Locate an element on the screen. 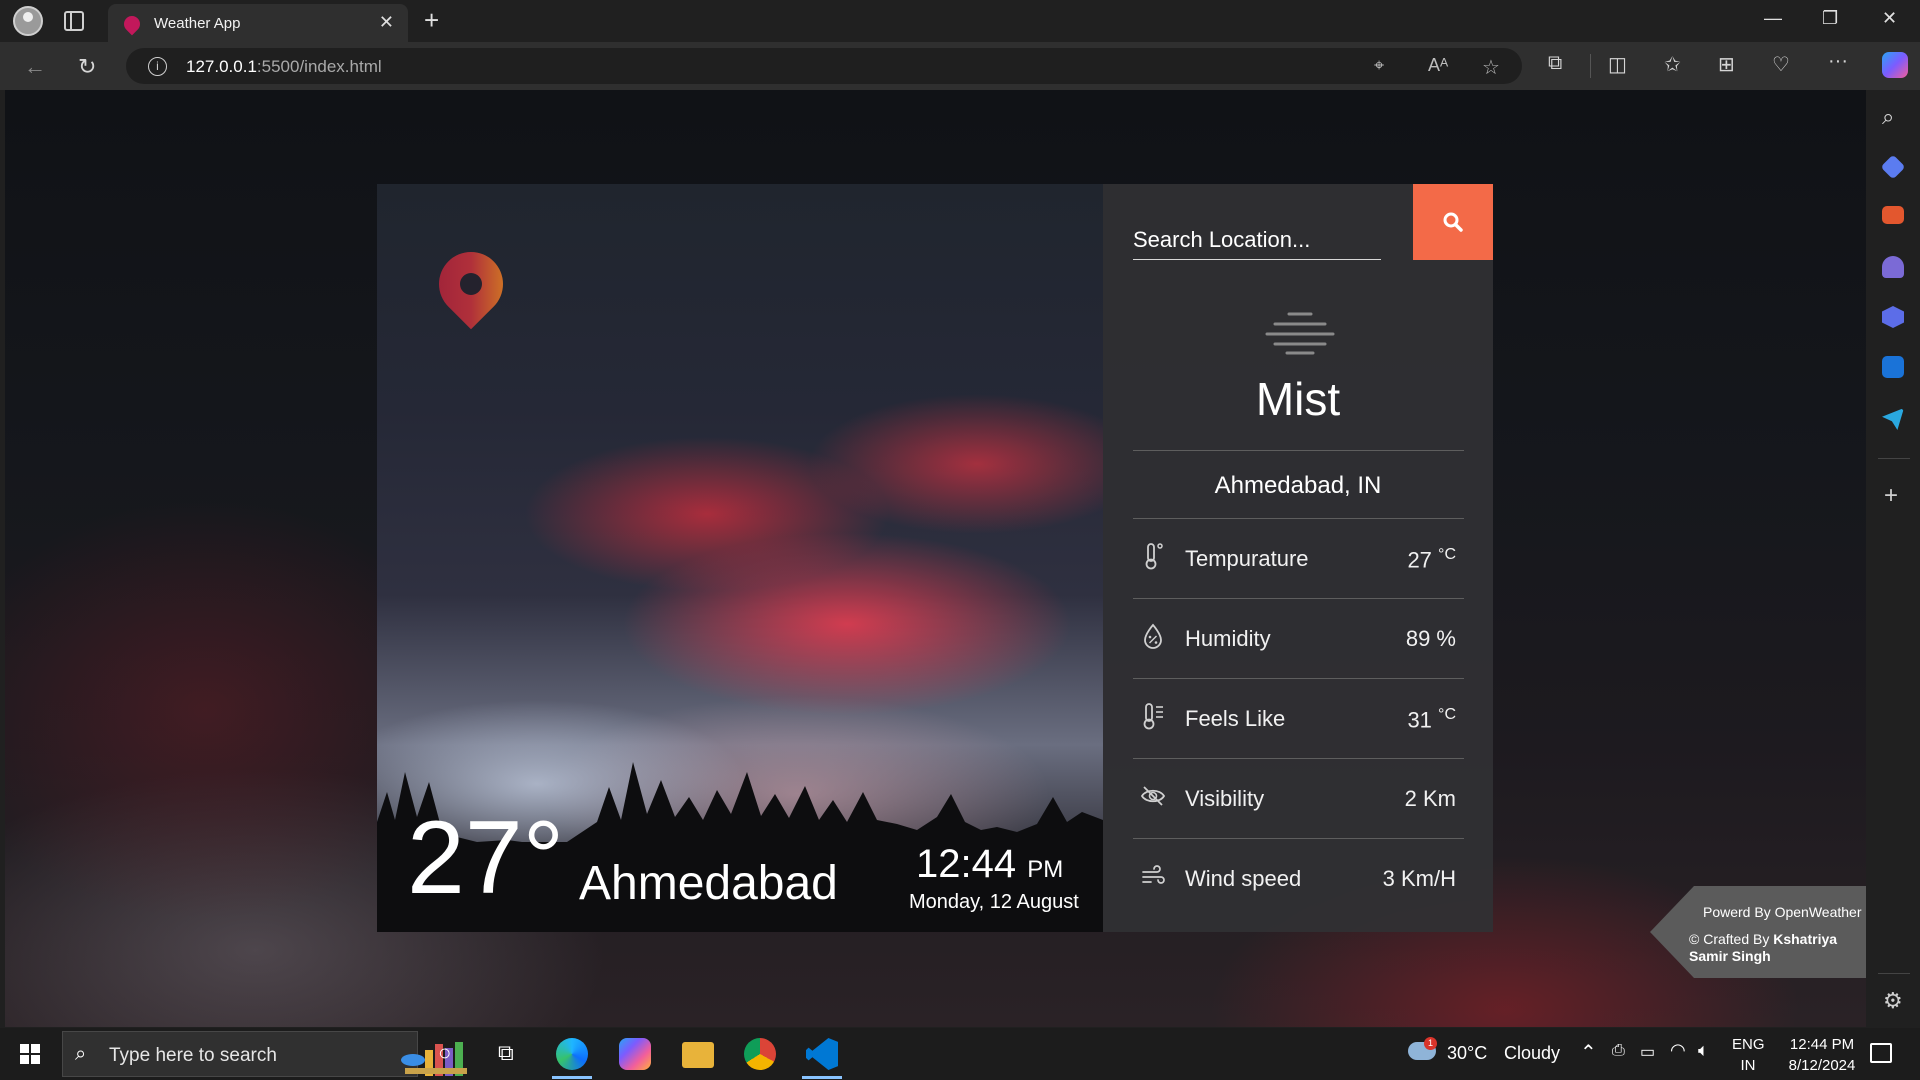 This screenshot has width=1920, height=1080. cortana-icon: ○ is located at coordinates (444, 1053).